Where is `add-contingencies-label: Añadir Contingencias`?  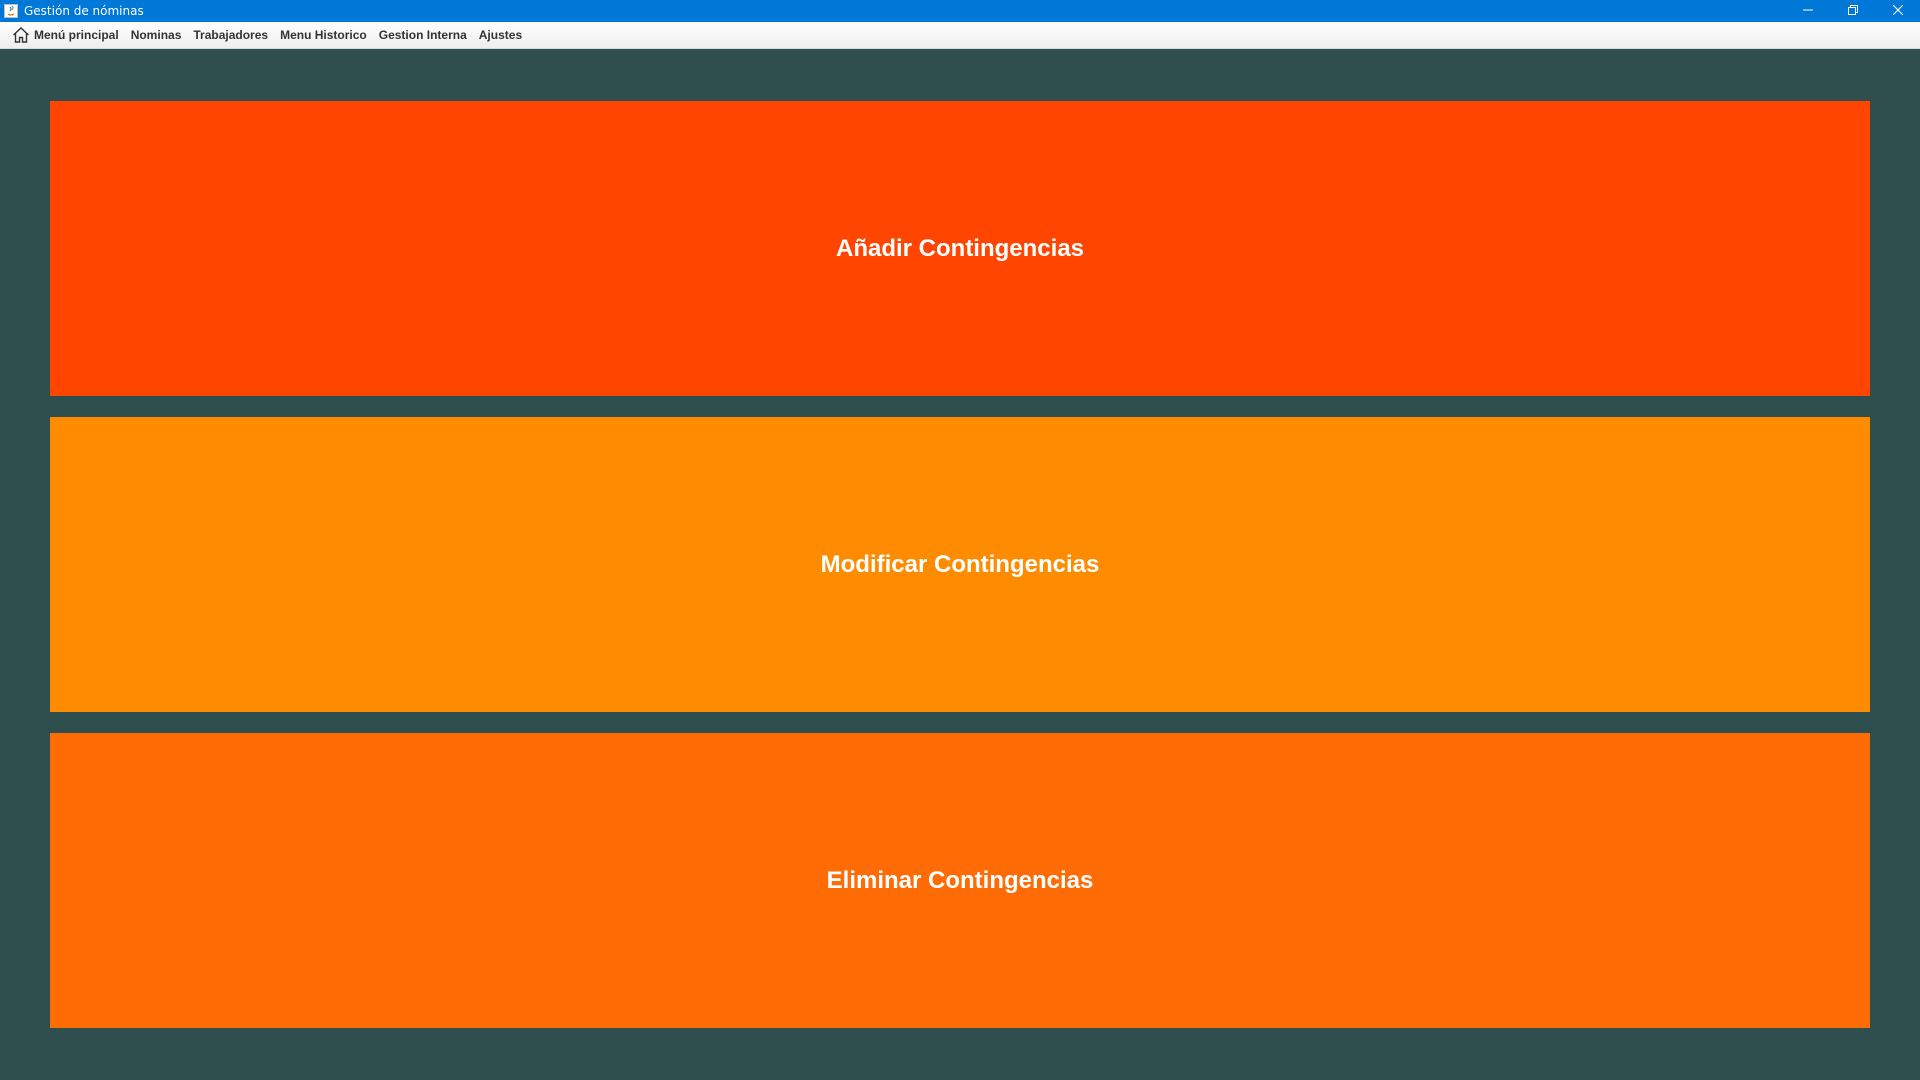
add-contingencies-label: Añadir Contingencias is located at coordinates (960, 248).